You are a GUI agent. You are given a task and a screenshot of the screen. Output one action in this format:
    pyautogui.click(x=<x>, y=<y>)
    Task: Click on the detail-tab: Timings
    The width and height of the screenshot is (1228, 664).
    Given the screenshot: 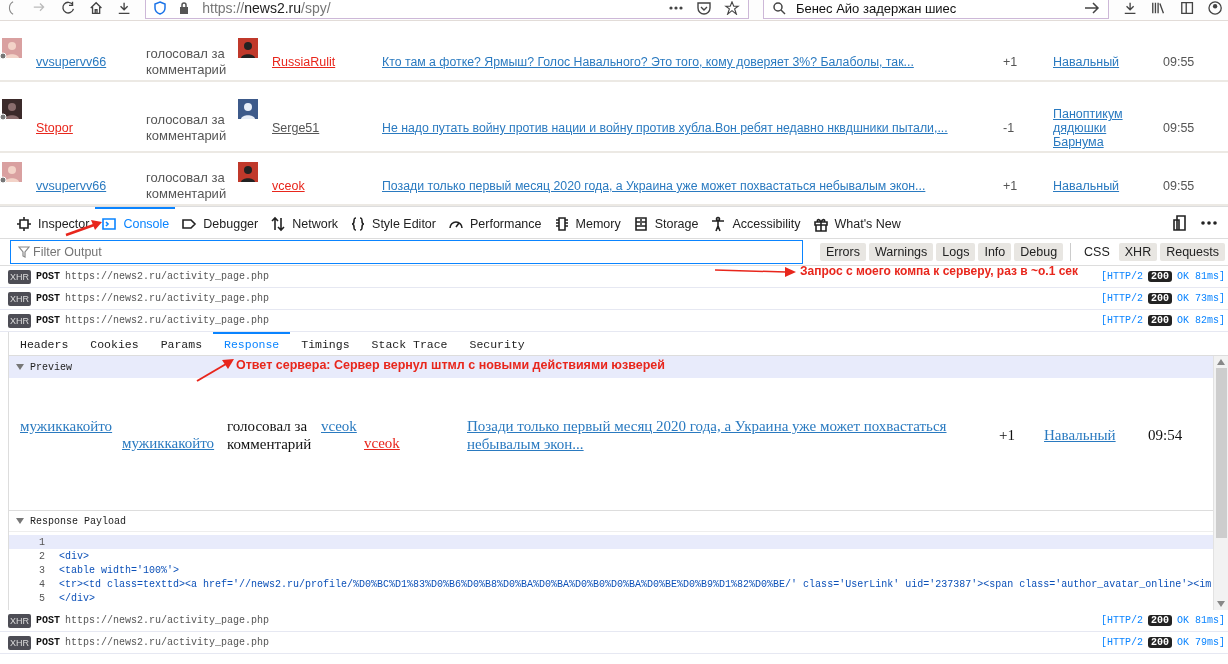 What is the action you would take?
    pyautogui.click(x=325, y=343)
    